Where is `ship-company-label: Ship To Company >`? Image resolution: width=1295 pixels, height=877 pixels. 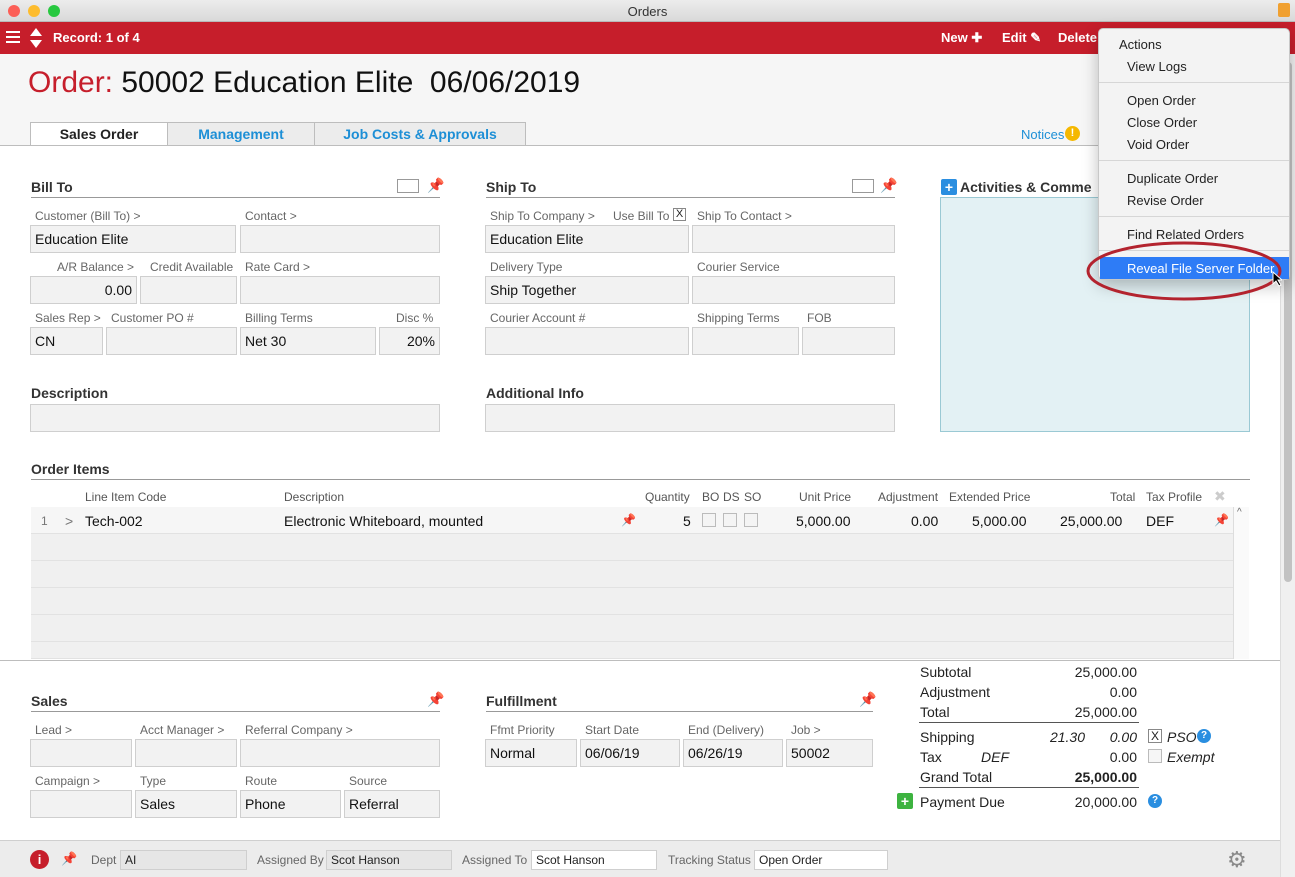 ship-company-label: Ship To Company > is located at coordinates (542, 216).